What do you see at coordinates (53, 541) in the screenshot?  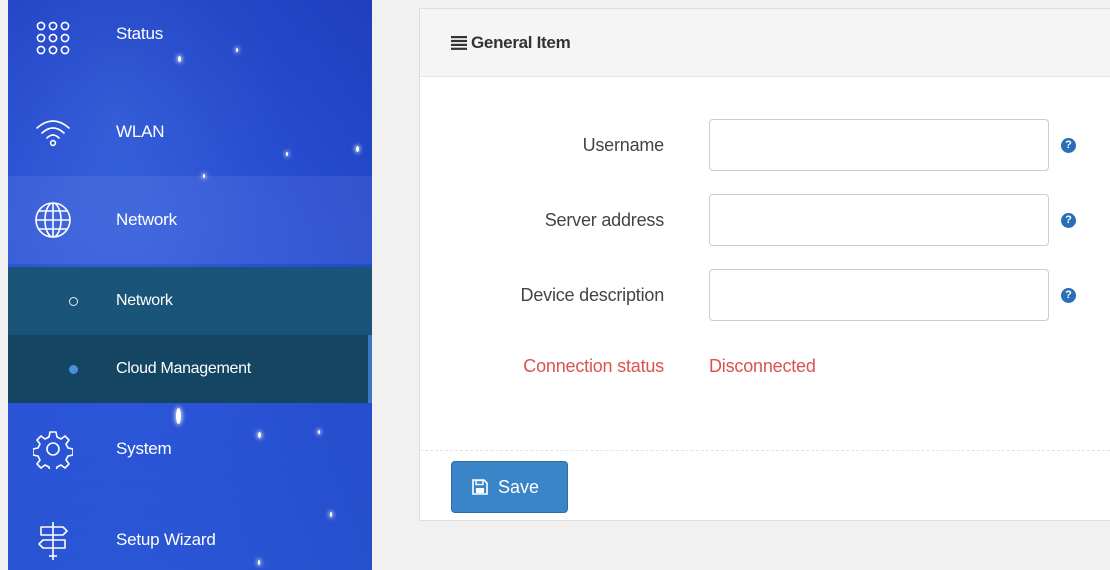 I see `signpost-icon` at bounding box center [53, 541].